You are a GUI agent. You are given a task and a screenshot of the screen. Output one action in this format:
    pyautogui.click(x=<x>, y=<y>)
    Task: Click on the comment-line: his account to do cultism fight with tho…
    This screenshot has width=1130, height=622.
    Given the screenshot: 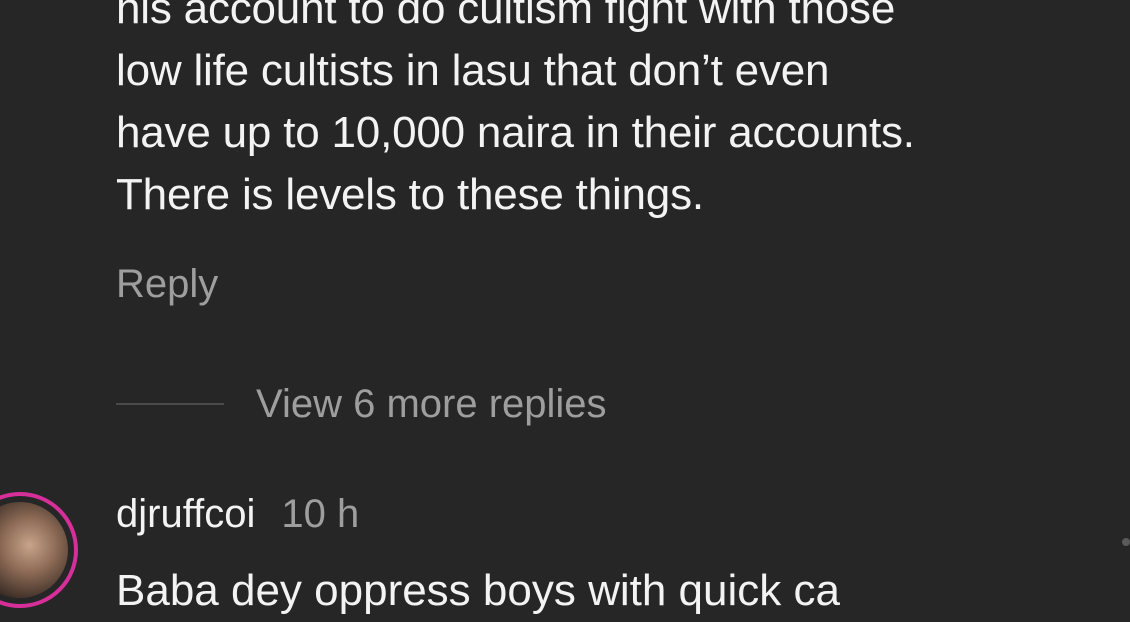 What is the action you would take?
    pyautogui.click(x=506, y=16)
    